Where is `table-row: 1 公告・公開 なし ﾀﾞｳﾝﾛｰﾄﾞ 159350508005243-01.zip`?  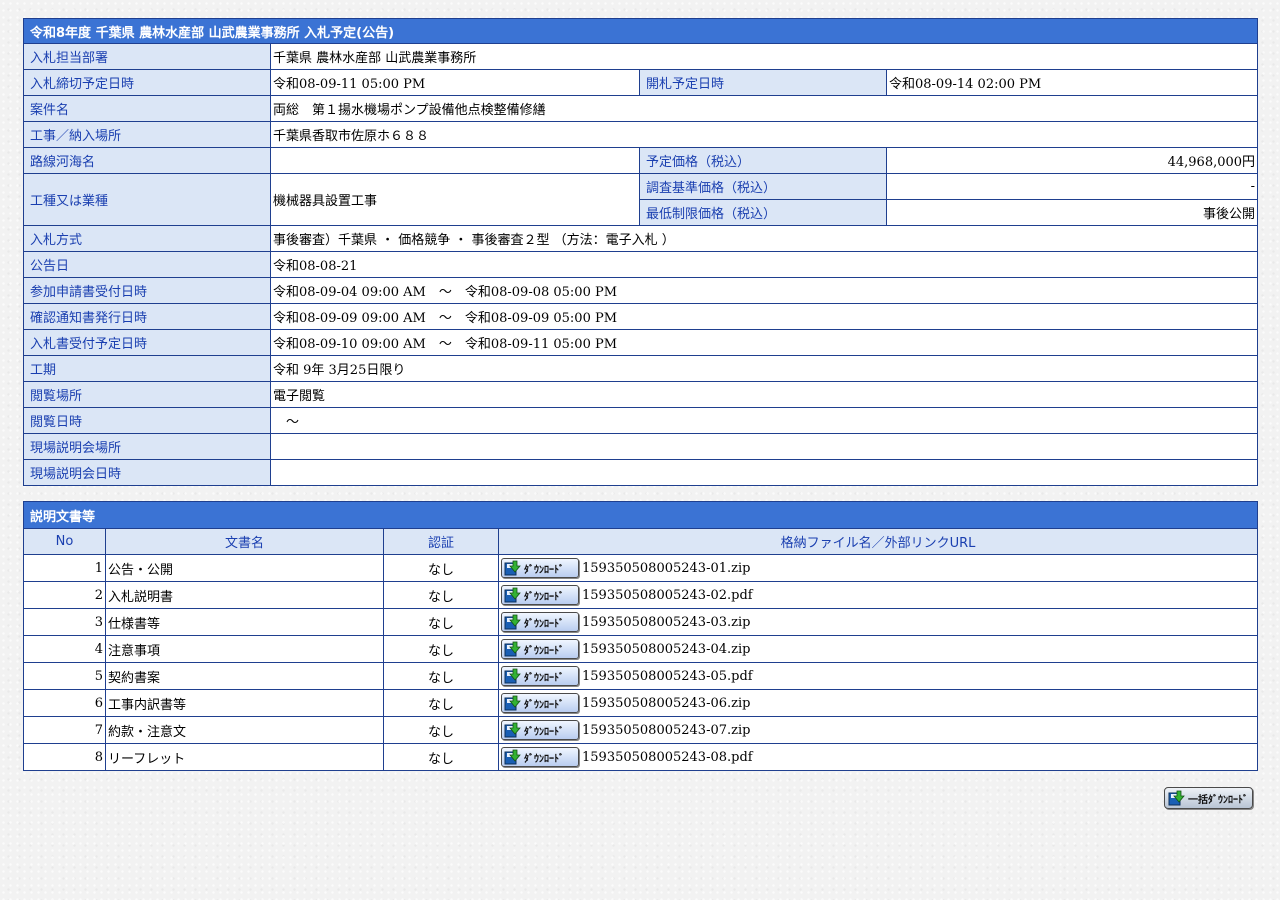 table-row: 1 公告・公開 なし ﾀﾞｳﾝﾛｰﾄﾞ 159350508005243-01.zip is located at coordinates (641, 568).